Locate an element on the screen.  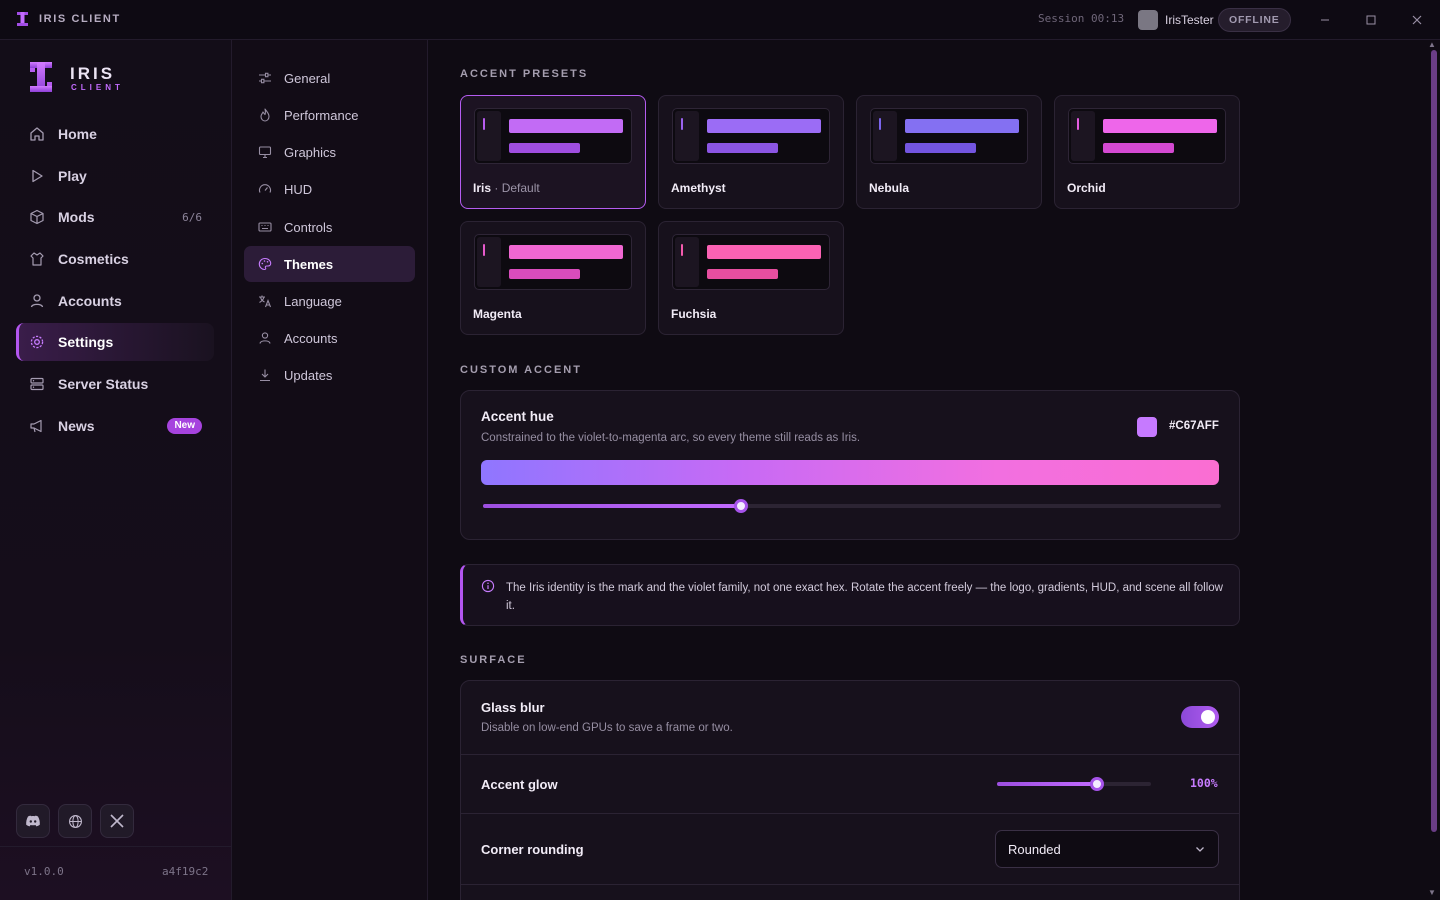
close-button is located at coordinates (1417, 20).